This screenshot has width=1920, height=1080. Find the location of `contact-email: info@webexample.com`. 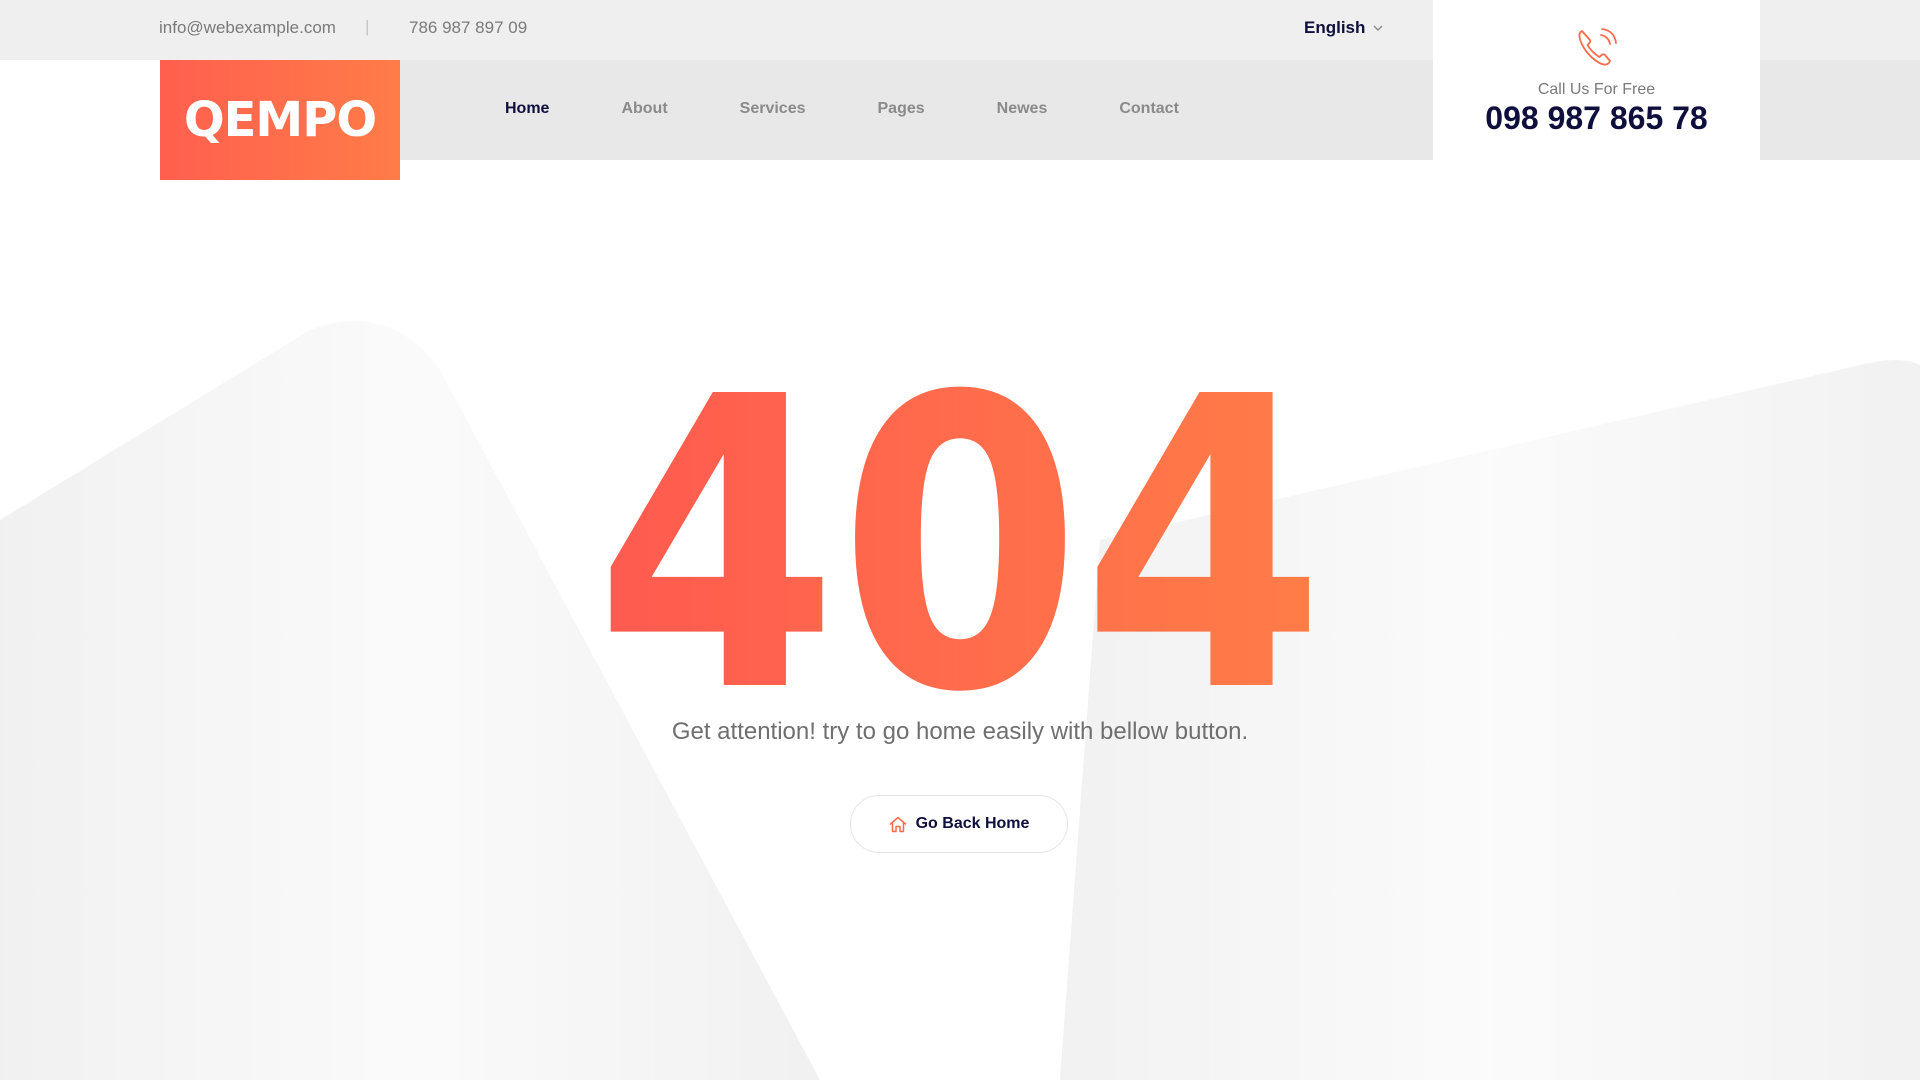

contact-email: info@webexample.com is located at coordinates (247, 28).